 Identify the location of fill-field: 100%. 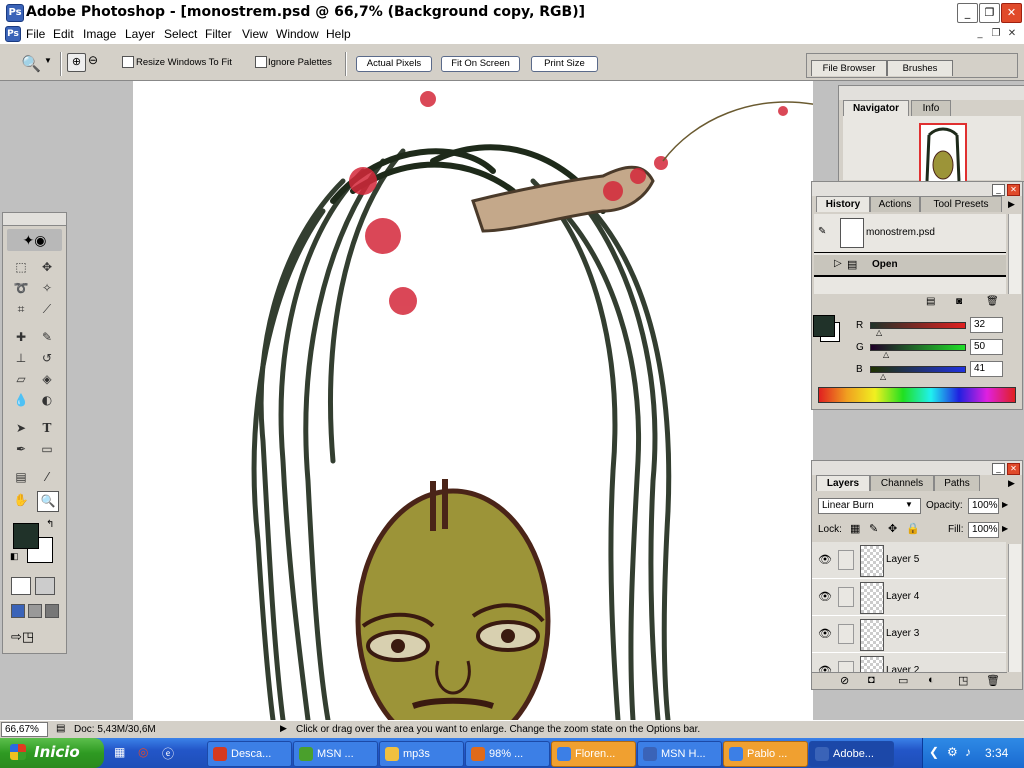
(983, 530).